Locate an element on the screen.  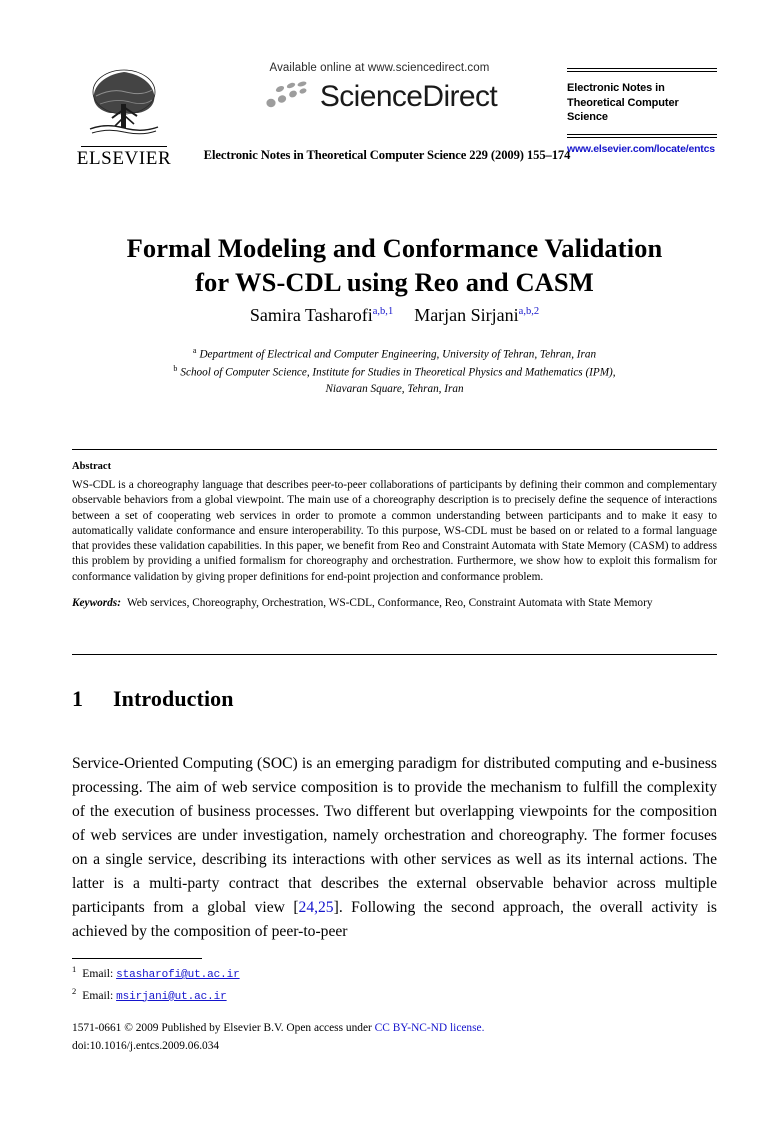
author-1-affil-marks: a,b, is located at coordinates (380, 311).